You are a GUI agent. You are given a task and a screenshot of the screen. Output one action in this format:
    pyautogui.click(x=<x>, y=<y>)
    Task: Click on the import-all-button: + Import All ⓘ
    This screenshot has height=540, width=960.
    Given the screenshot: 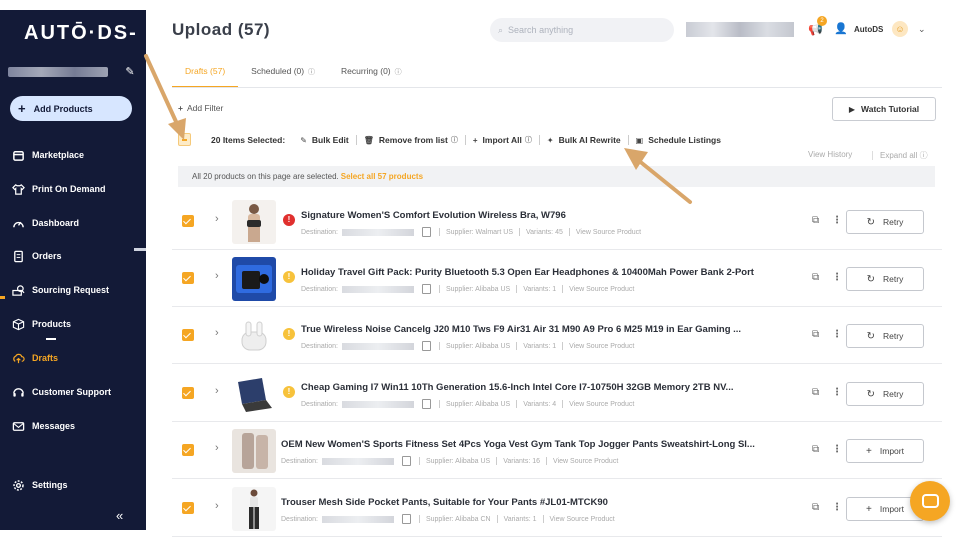 What is the action you would take?
    pyautogui.click(x=502, y=140)
    